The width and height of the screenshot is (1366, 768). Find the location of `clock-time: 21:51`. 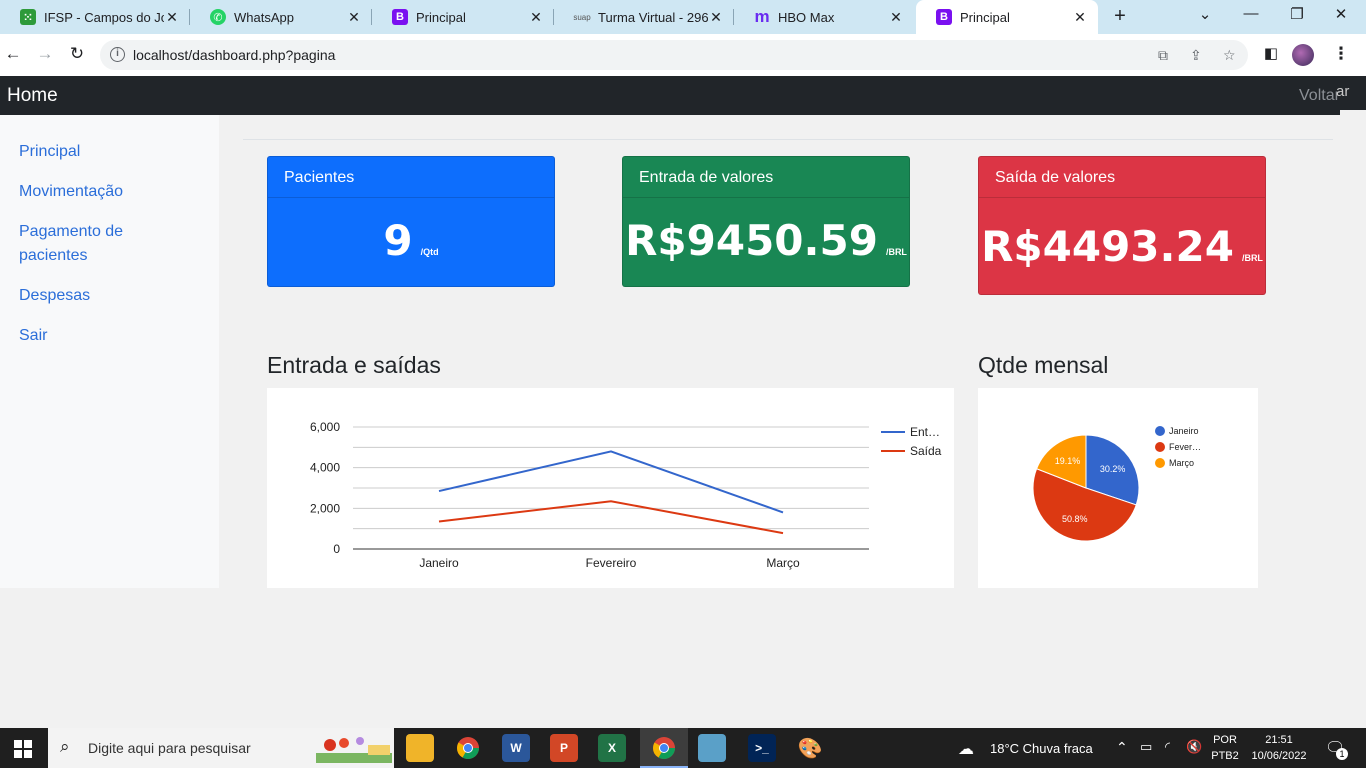

clock-time: 21:51 is located at coordinates (1279, 740).